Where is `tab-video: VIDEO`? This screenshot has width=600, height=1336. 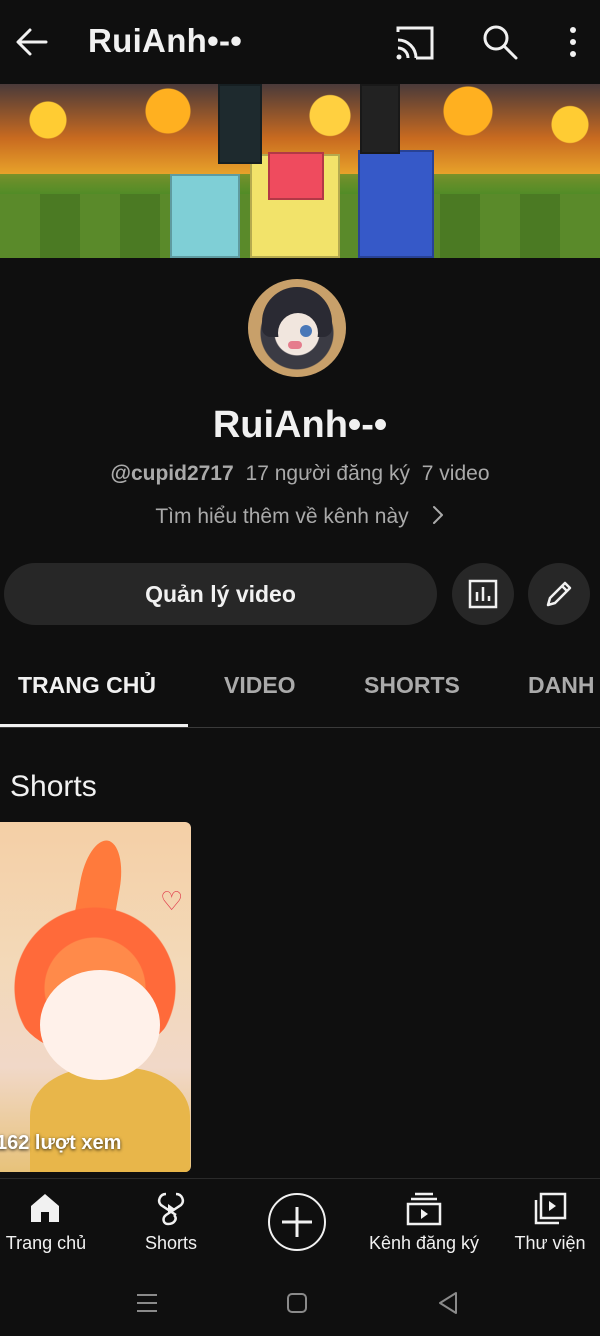
tab-video: VIDEO is located at coordinates (260, 685).